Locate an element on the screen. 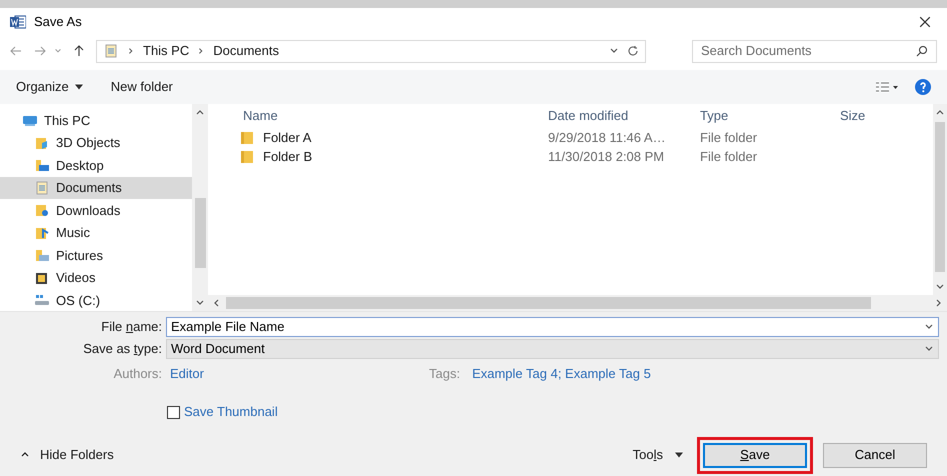  authors-value: Editor is located at coordinates (297, 374).